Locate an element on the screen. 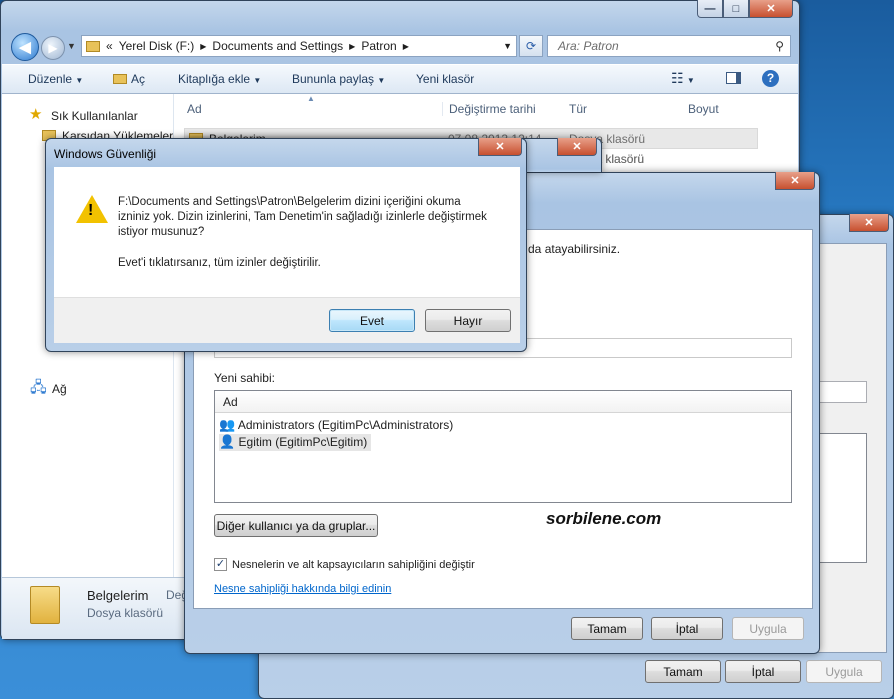  include-library-label: Kitaplığa ekle is located at coordinates (214, 79).